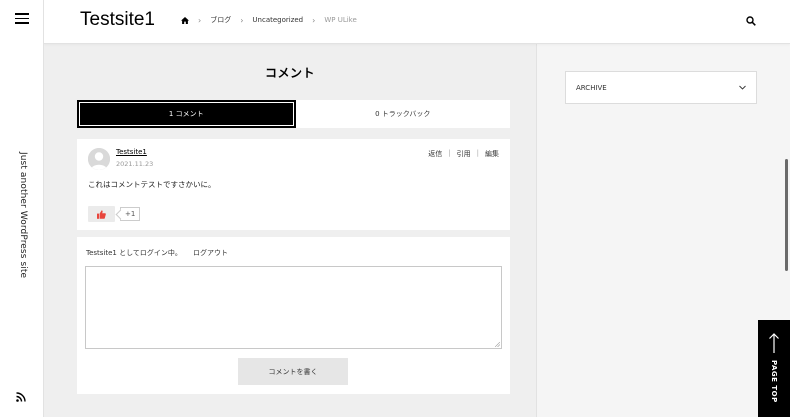  I want to click on comment-actions: 返信 | 引用 | 編集, so click(463, 154).